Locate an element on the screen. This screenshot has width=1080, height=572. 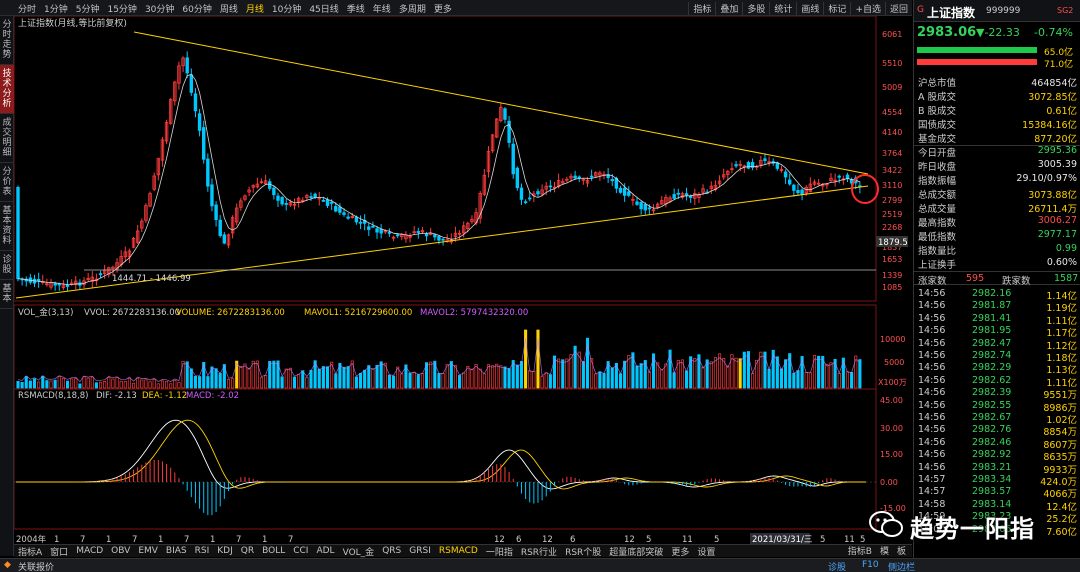
period-tab: 多周期 is located at coordinates (412, 8).